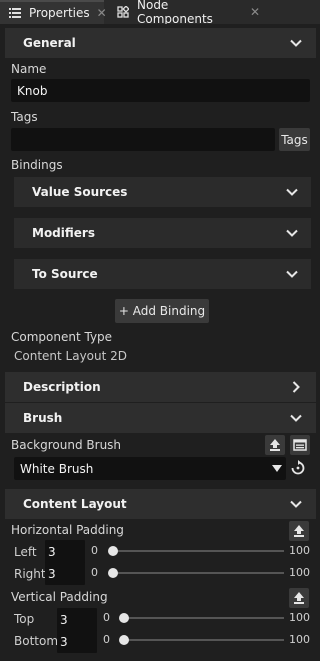 The width and height of the screenshot is (320, 661). I want to click on bindings-value-sources: Value Sources, so click(162, 192).